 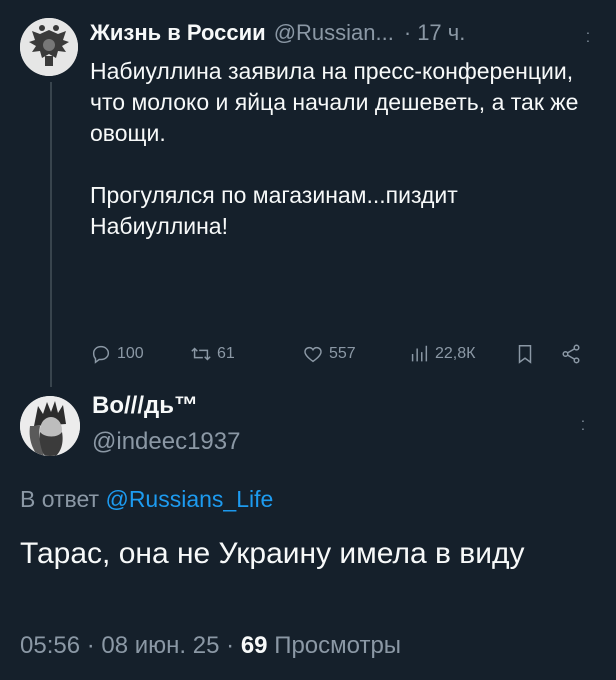 I want to click on heart-icon, so click(x=313, y=354).